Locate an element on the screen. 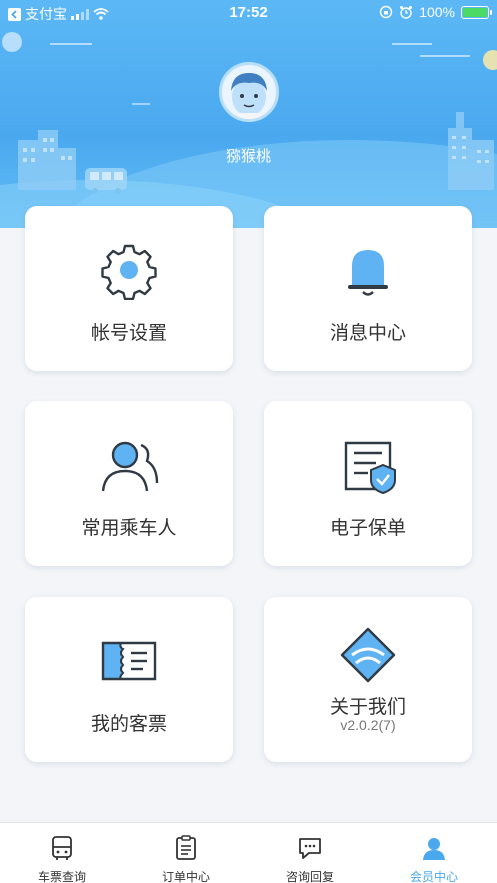  card-label: 消息中心 is located at coordinates (367, 333).